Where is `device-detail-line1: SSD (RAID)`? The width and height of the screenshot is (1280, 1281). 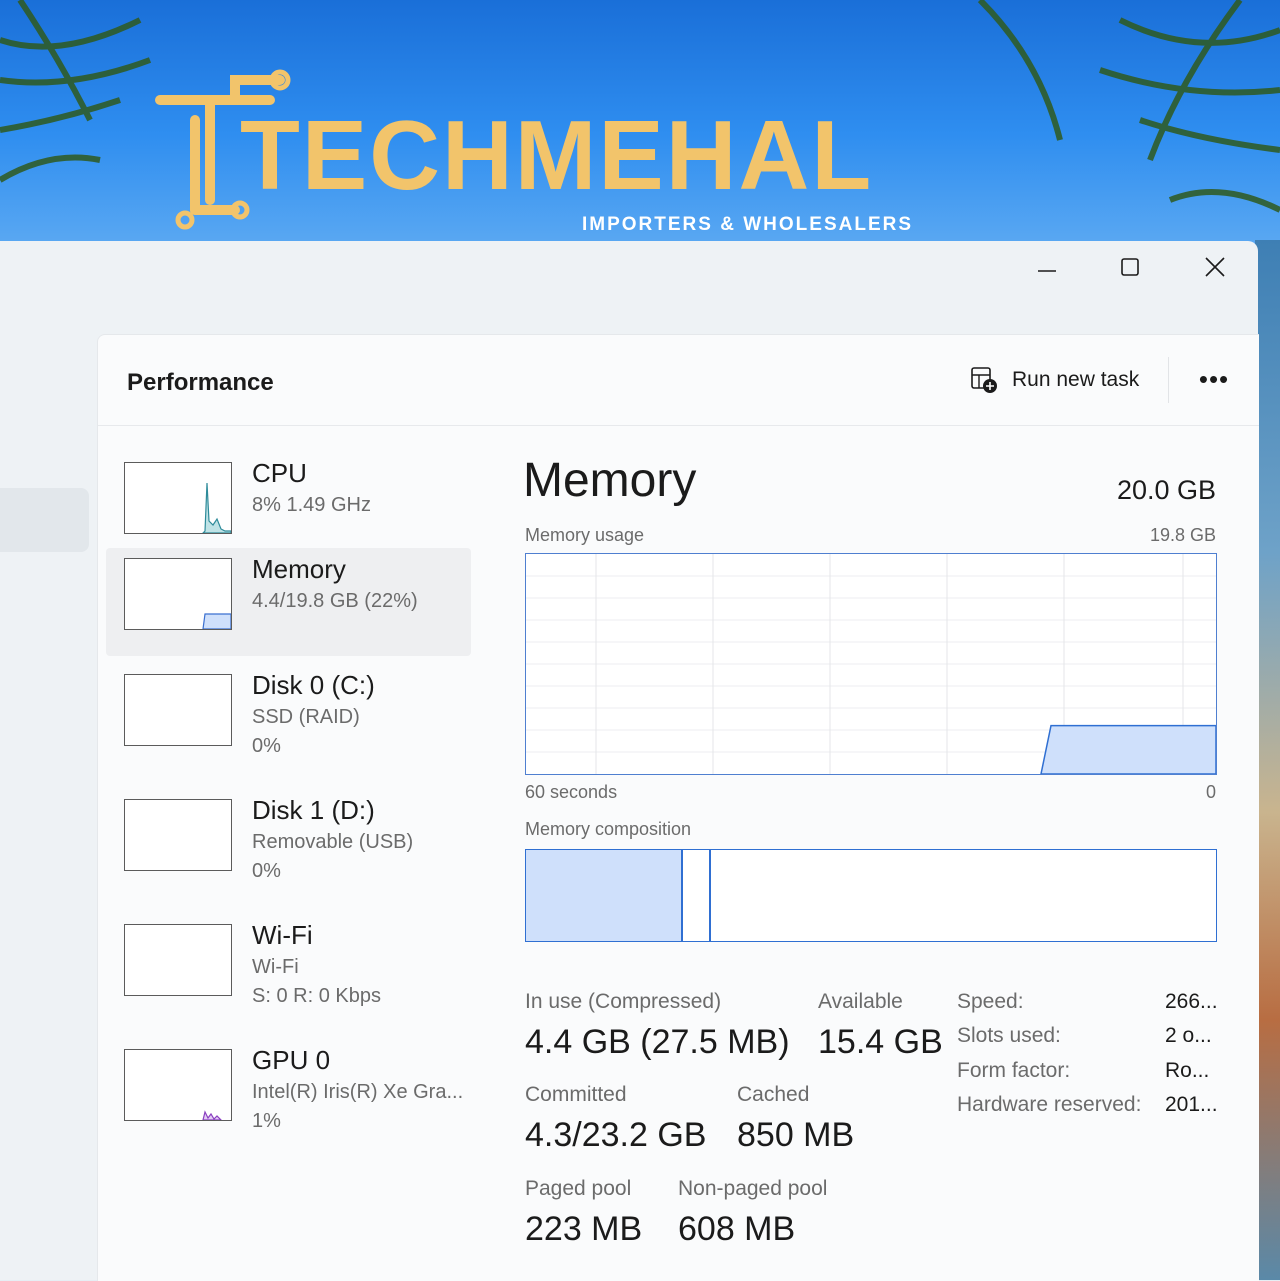
device-detail-line1: SSD (RAID) is located at coordinates (306, 717).